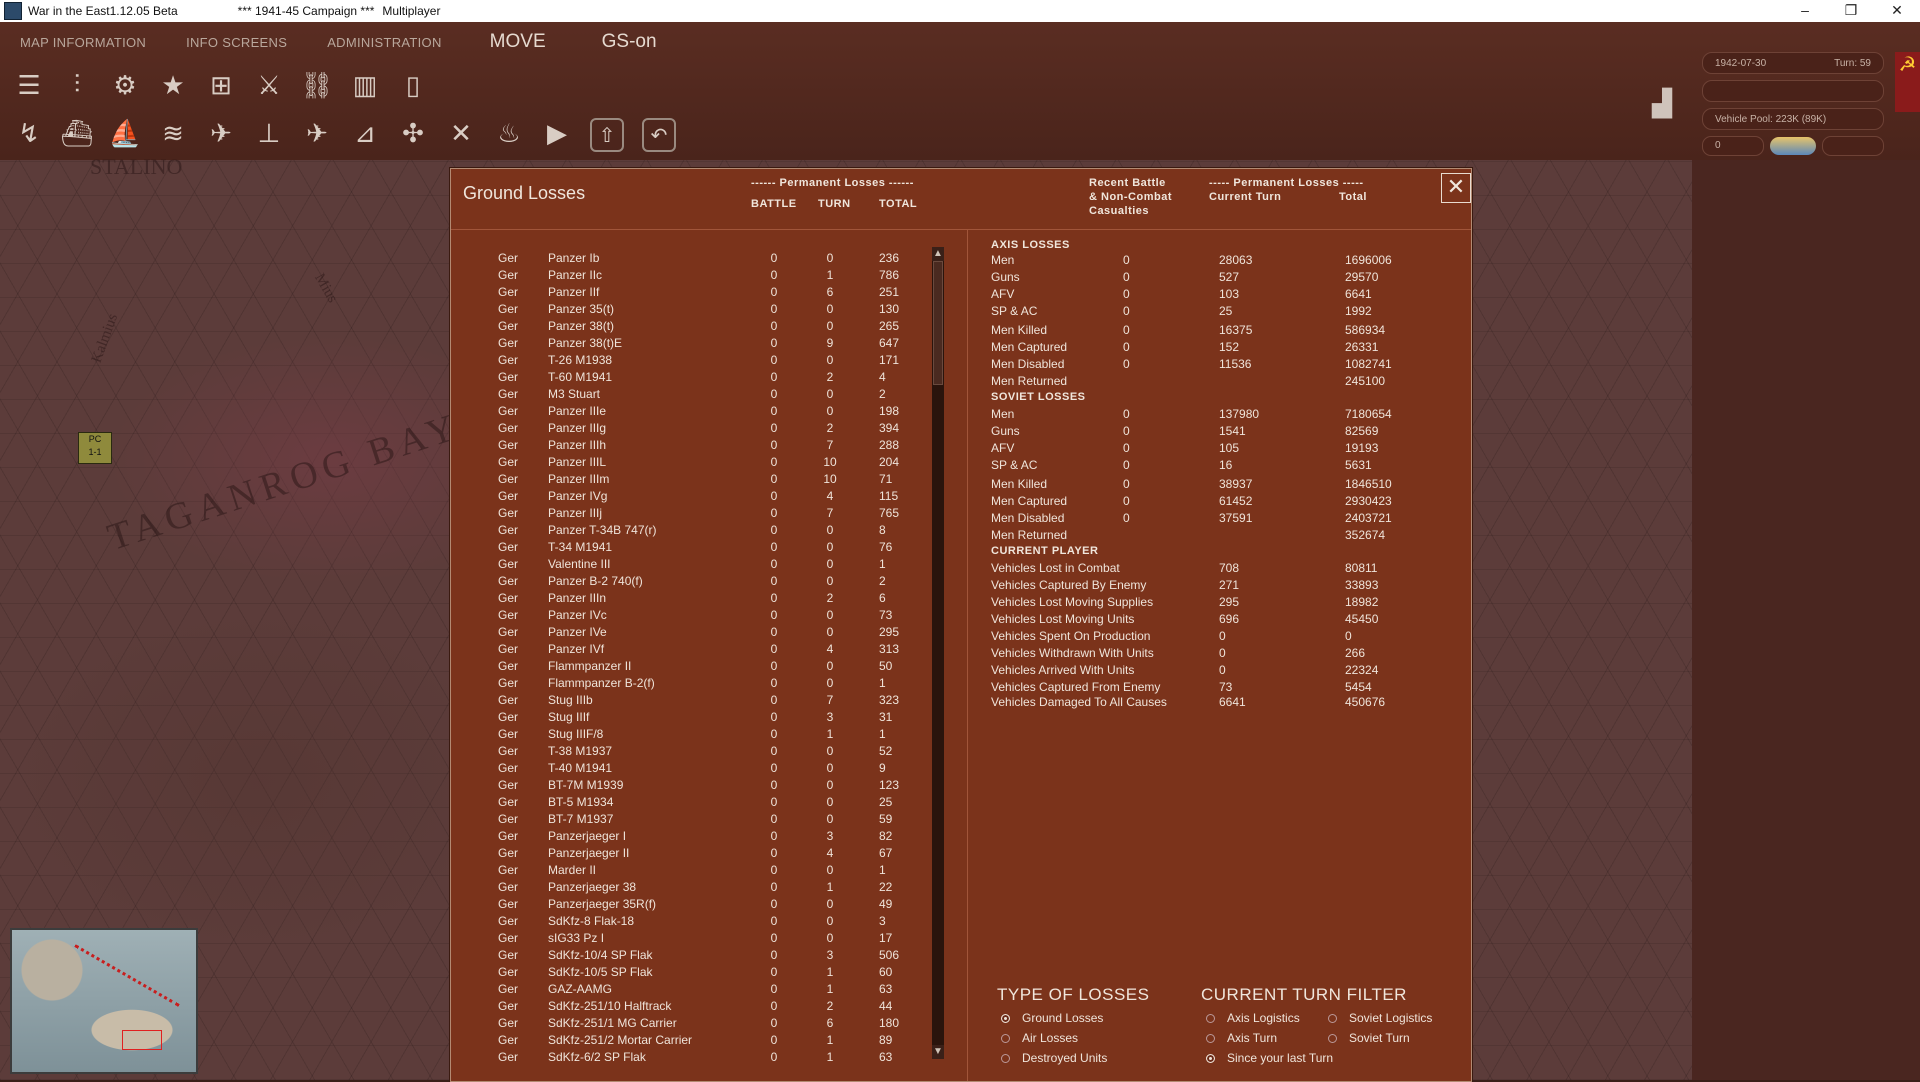 Image resolution: width=1920 pixels, height=1082 pixels. Describe the element at coordinates (221, 133) in the screenshot. I see `air-attack-icon: ✈` at that location.